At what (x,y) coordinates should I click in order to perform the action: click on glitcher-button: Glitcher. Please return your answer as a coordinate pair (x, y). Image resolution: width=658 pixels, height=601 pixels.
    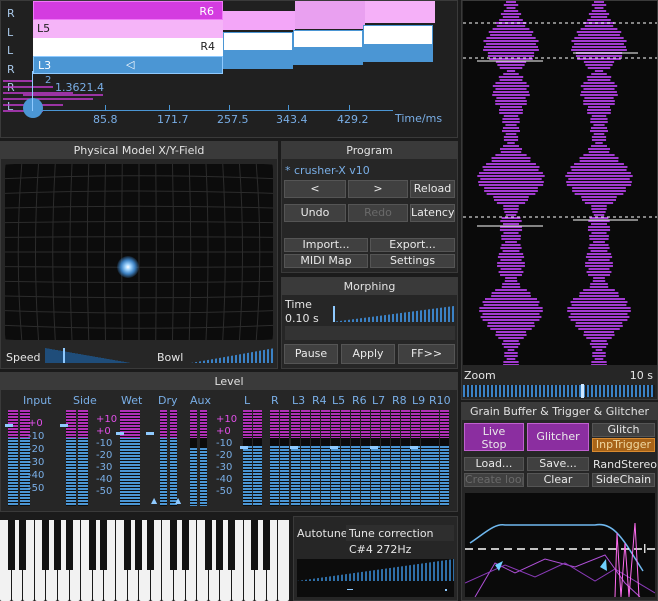
    Looking at the image, I should click on (558, 437).